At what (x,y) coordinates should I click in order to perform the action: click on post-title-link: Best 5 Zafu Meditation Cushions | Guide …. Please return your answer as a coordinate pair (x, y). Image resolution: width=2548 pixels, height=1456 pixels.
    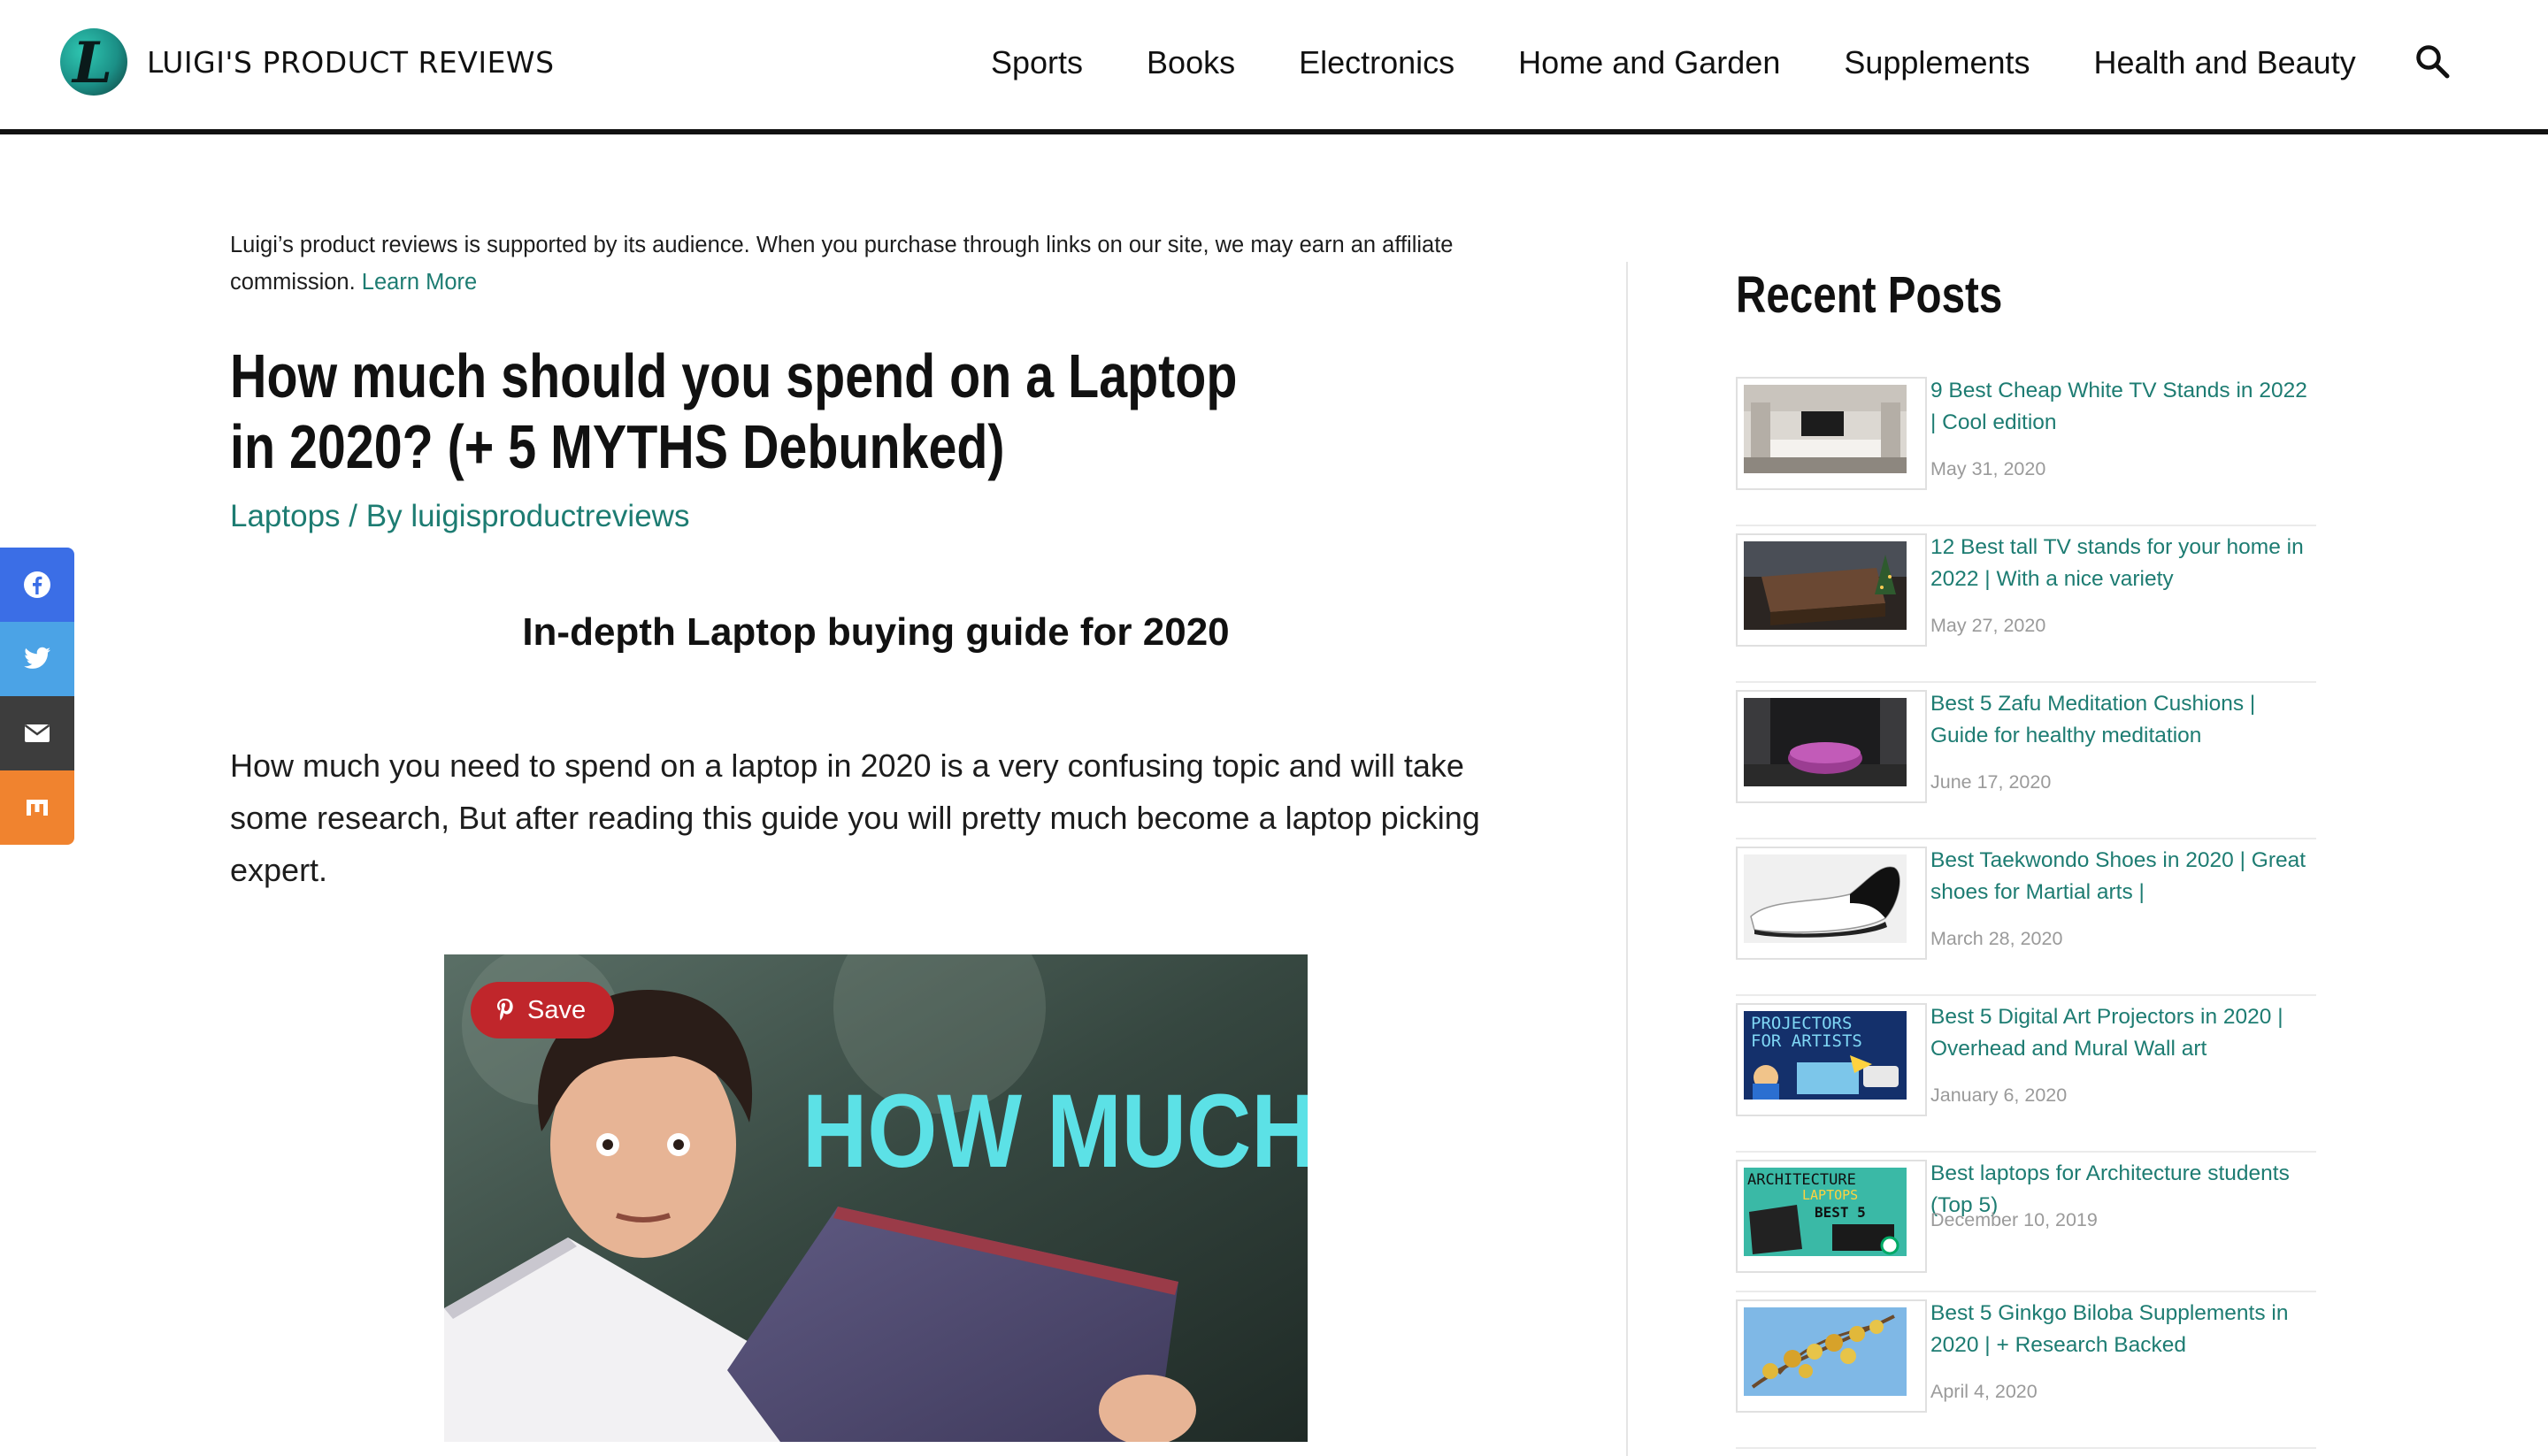
    Looking at the image, I should click on (2123, 720).